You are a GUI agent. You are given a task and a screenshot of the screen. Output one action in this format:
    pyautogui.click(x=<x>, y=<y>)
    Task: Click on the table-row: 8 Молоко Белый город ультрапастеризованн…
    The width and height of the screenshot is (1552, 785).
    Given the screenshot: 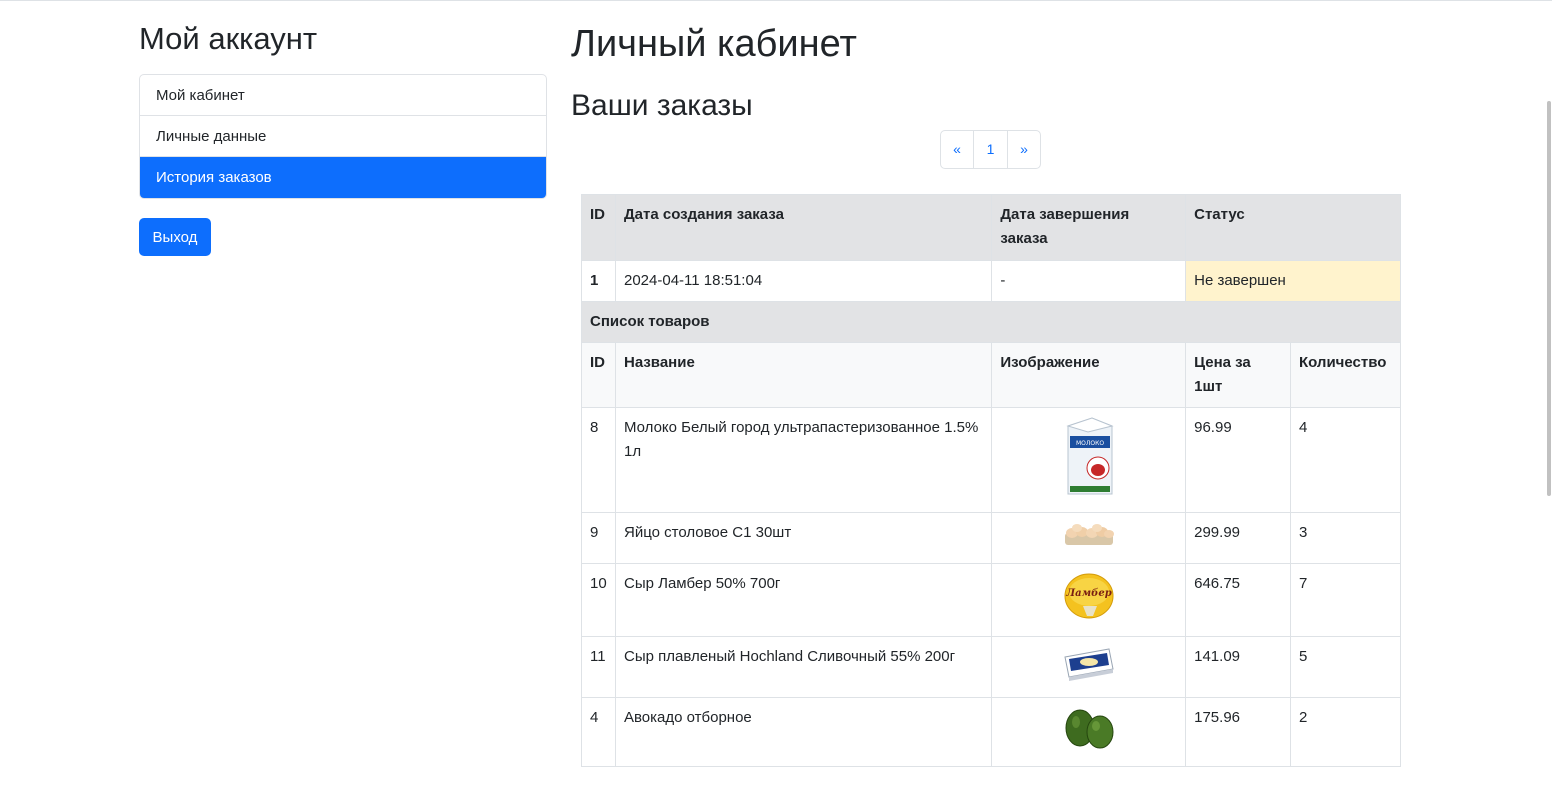 What is the action you would take?
    pyautogui.click(x=991, y=460)
    